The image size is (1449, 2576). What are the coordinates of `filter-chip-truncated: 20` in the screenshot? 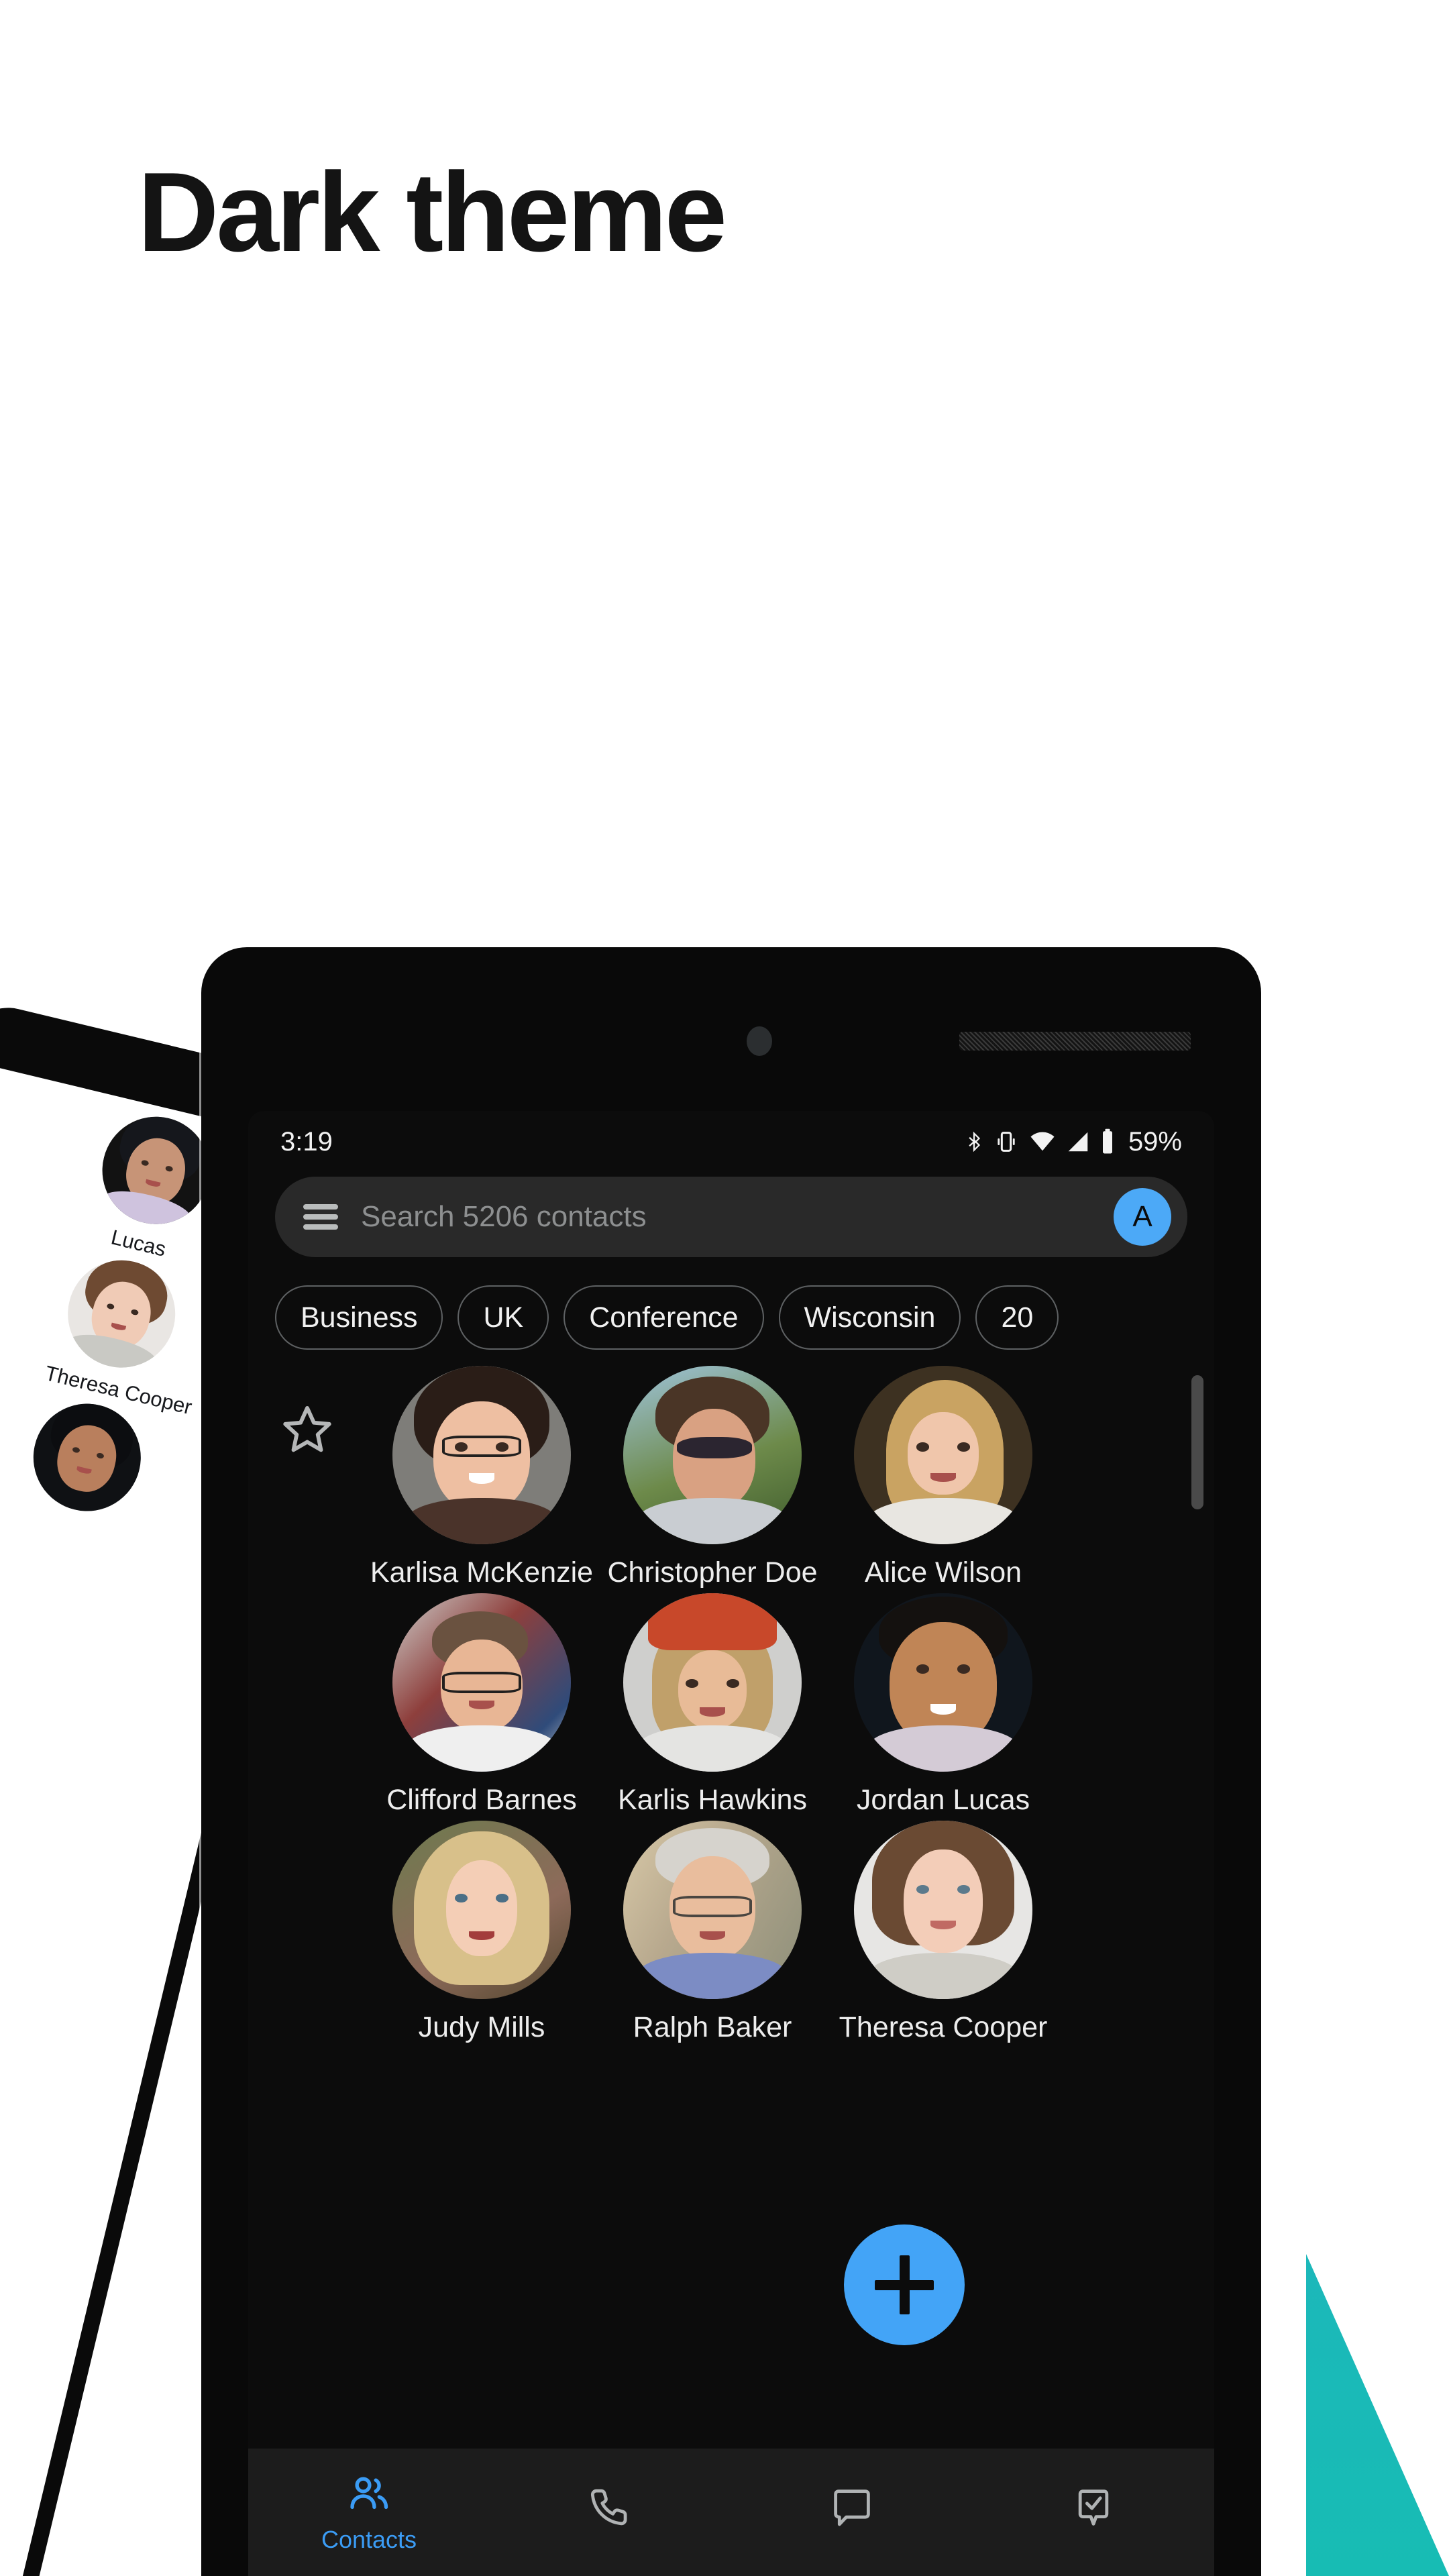 It's located at (1017, 1317).